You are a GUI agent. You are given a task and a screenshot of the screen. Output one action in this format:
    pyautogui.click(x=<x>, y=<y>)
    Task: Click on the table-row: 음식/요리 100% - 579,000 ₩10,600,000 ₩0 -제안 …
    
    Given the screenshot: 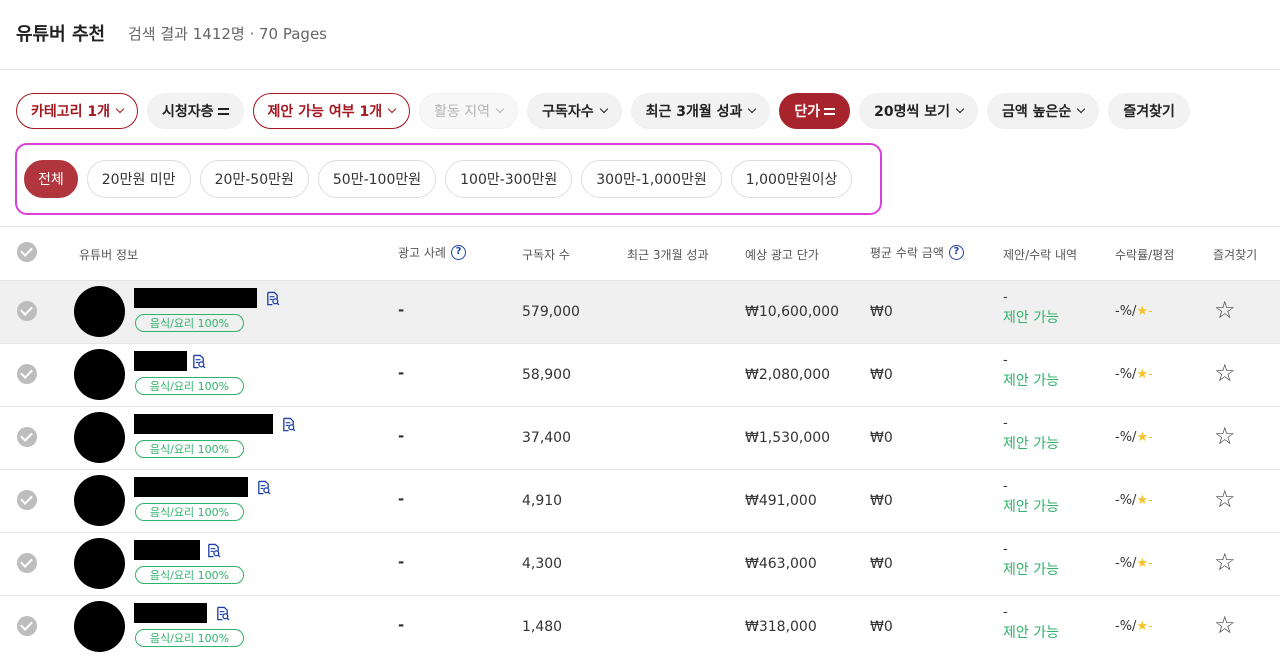 What is the action you would take?
    pyautogui.click(x=640, y=312)
    